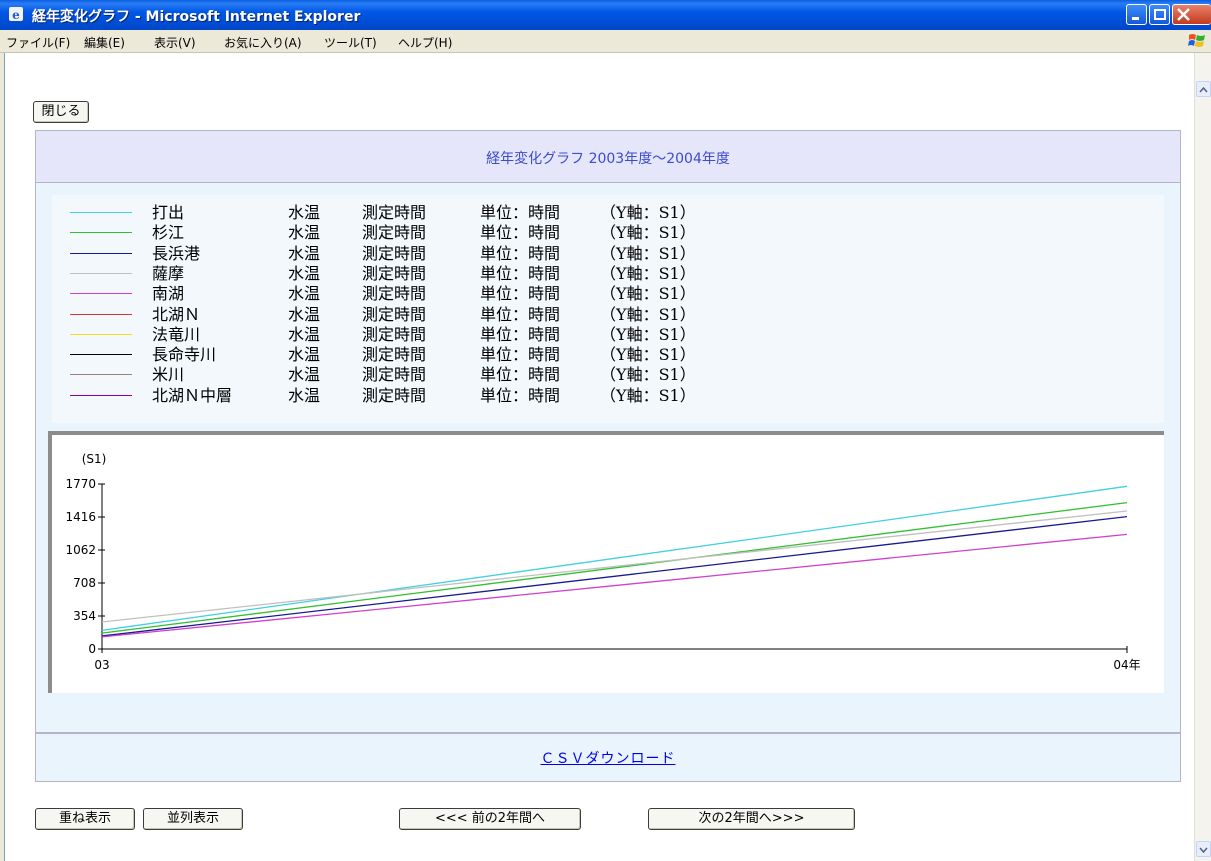 The image size is (1211, 861). I want to click on menu-file: ファイル(F), so click(38, 42).